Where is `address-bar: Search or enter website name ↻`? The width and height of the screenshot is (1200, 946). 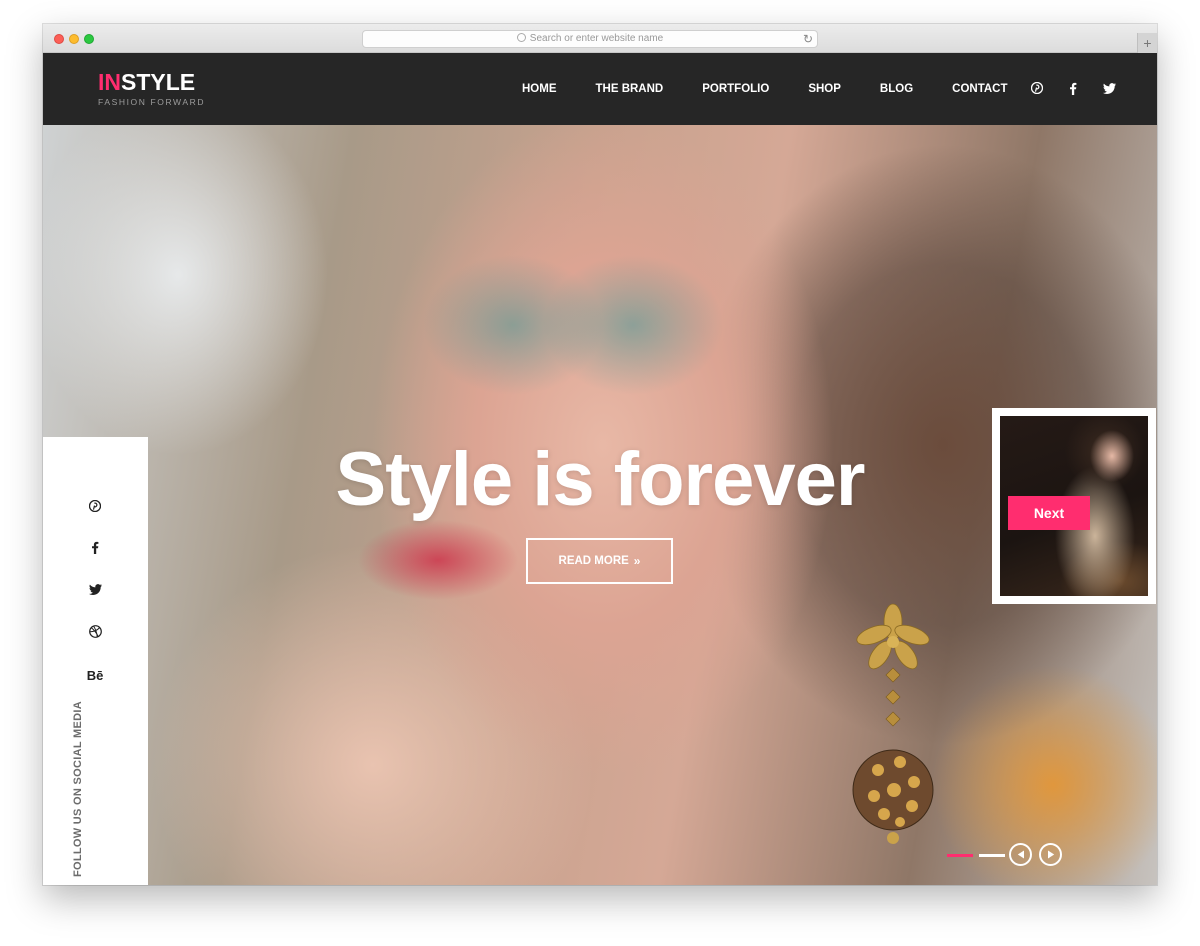 address-bar: Search or enter website name ↻ is located at coordinates (590, 39).